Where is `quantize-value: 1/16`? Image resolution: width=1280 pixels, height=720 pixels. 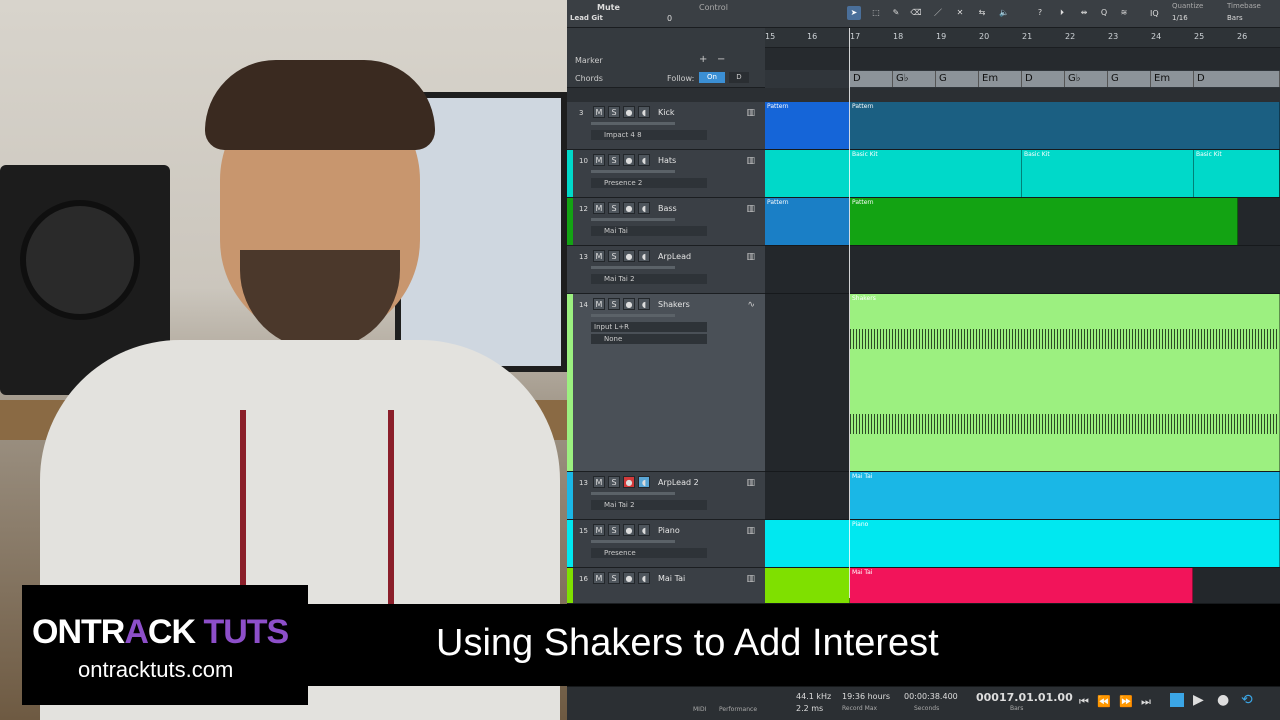 quantize-value: 1/16 is located at coordinates (1180, 18).